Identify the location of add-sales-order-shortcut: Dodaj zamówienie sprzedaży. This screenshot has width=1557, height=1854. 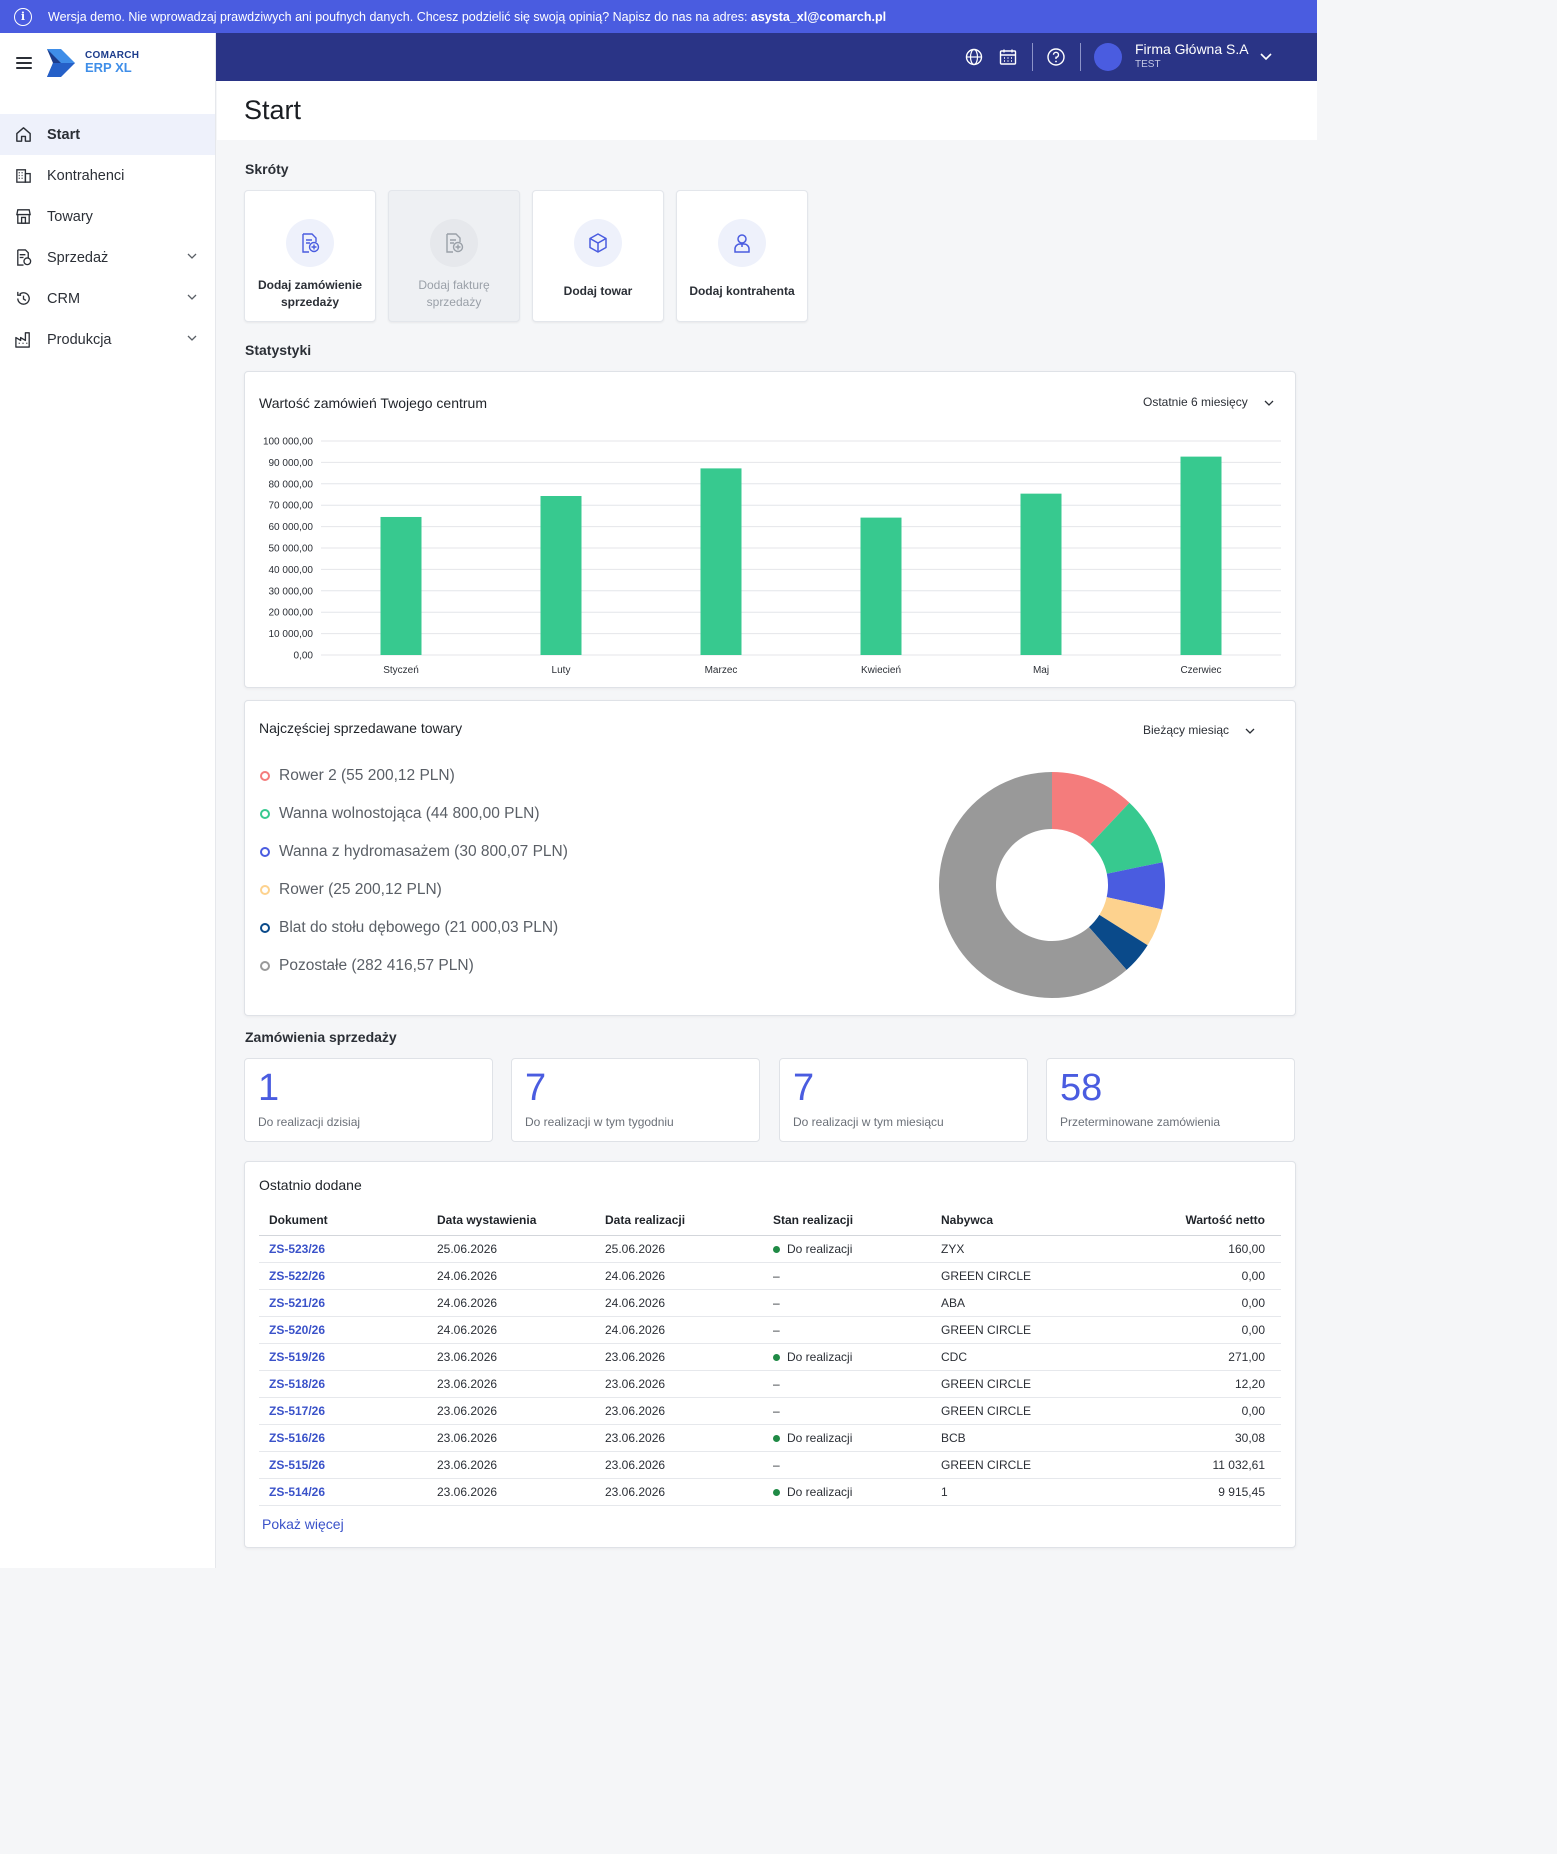
(310, 256).